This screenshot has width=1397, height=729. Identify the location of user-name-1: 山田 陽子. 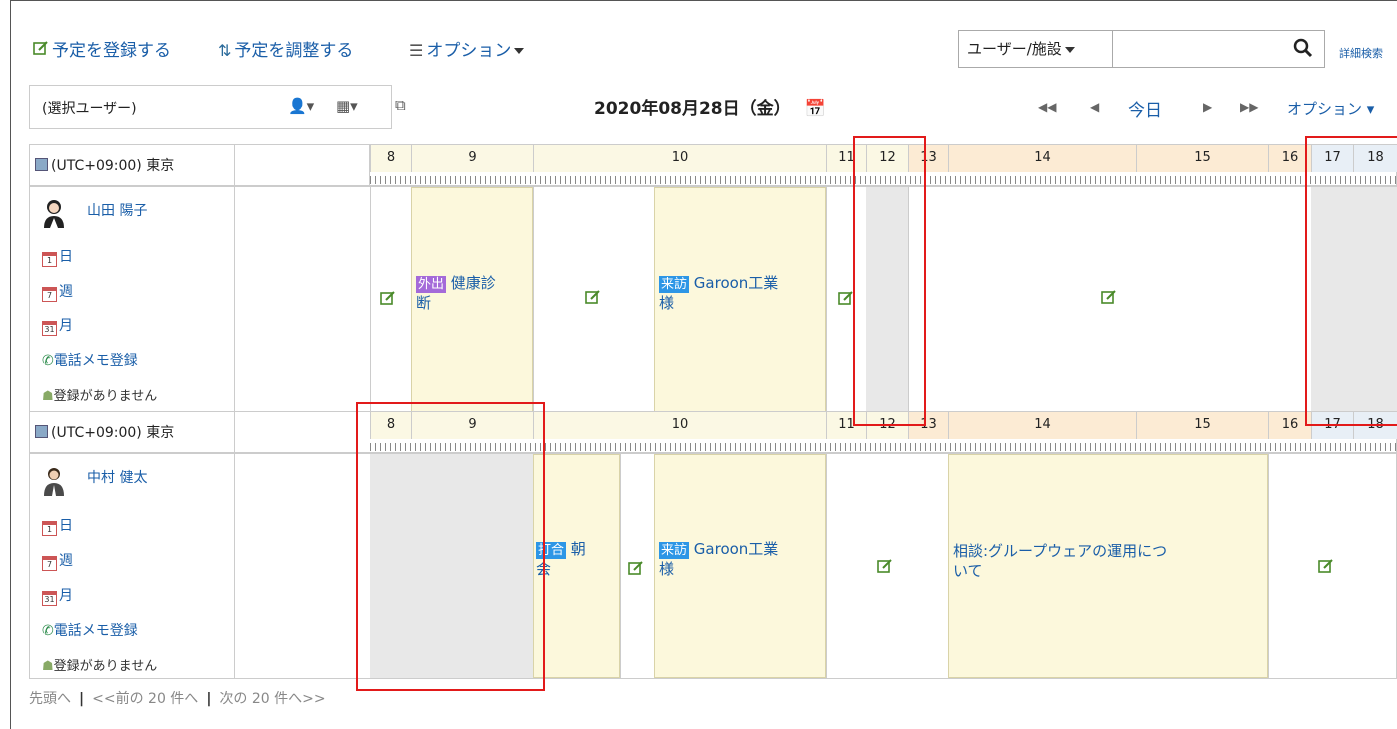
(117, 210).